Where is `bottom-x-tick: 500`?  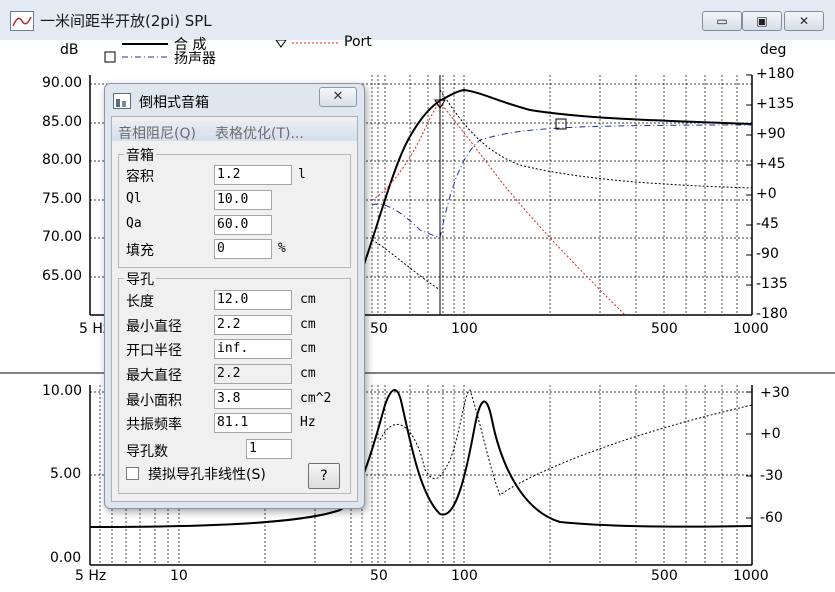 bottom-x-tick: 500 is located at coordinates (664, 576).